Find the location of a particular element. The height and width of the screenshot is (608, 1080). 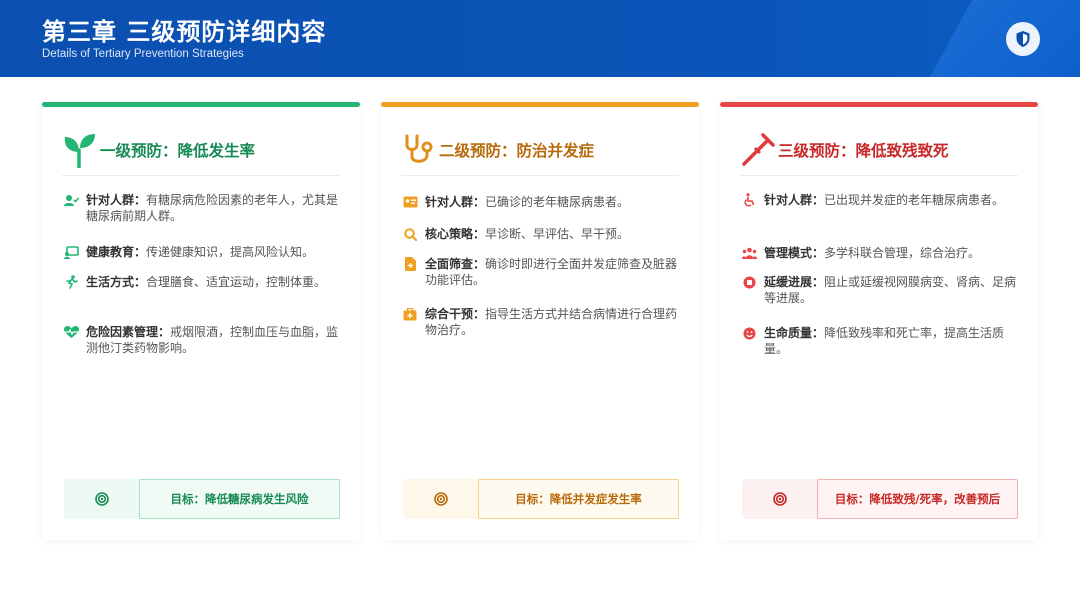

item-label: 综合干预： is located at coordinates (455, 314).